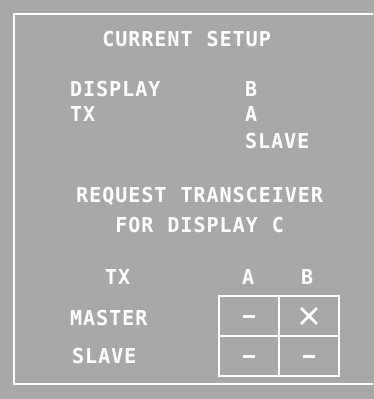 Image resolution: width=374 pixels, height=399 pixels. Describe the element at coordinates (200, 195) in the screenshot. I see `request-line-1: REQUEST TRANSCEIVER` at that location.